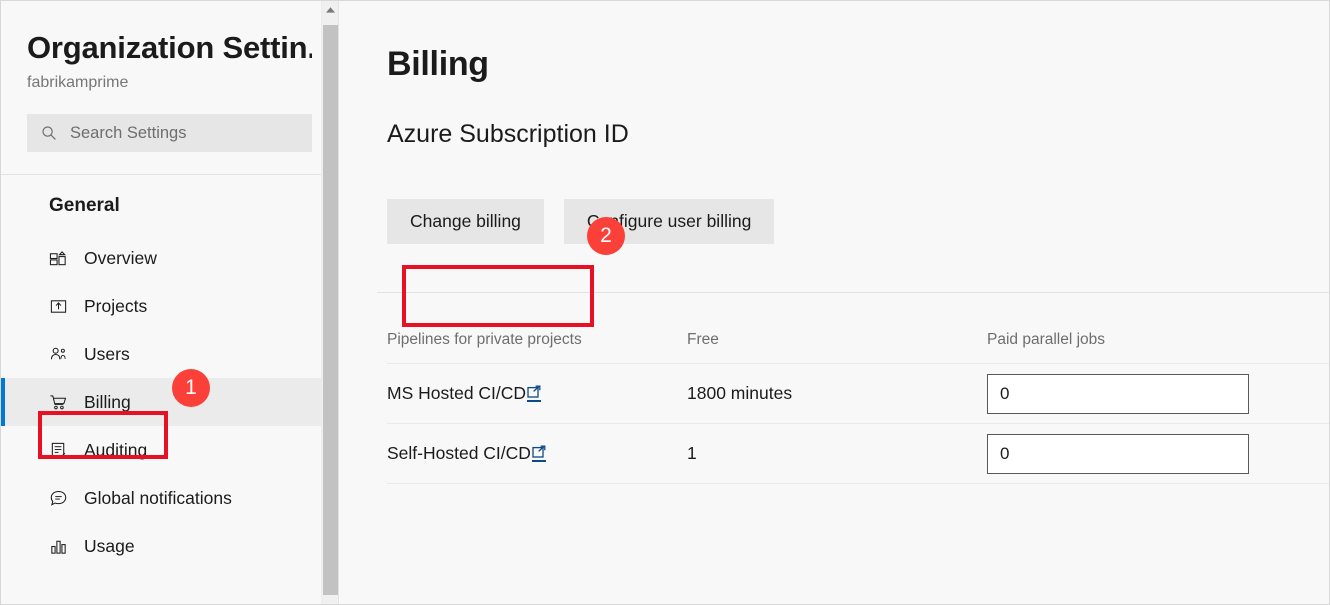 Image resolution: width=1330 pixels, height=605 pixels. Describe the element at coordinates (116, 305) in the screenshot. I see `sidebar-item-label: Projects` at that location.